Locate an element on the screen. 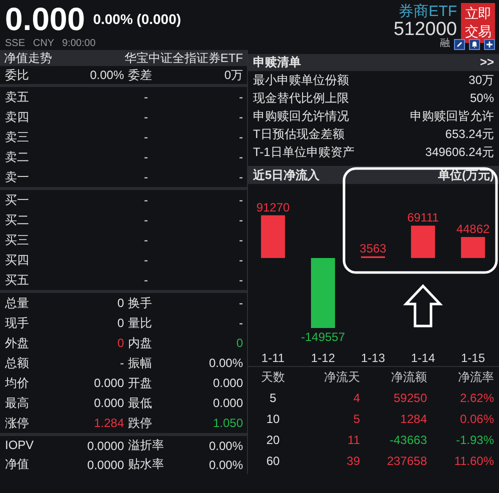  field-label: 跌停 is located at coordinates (140, 423).